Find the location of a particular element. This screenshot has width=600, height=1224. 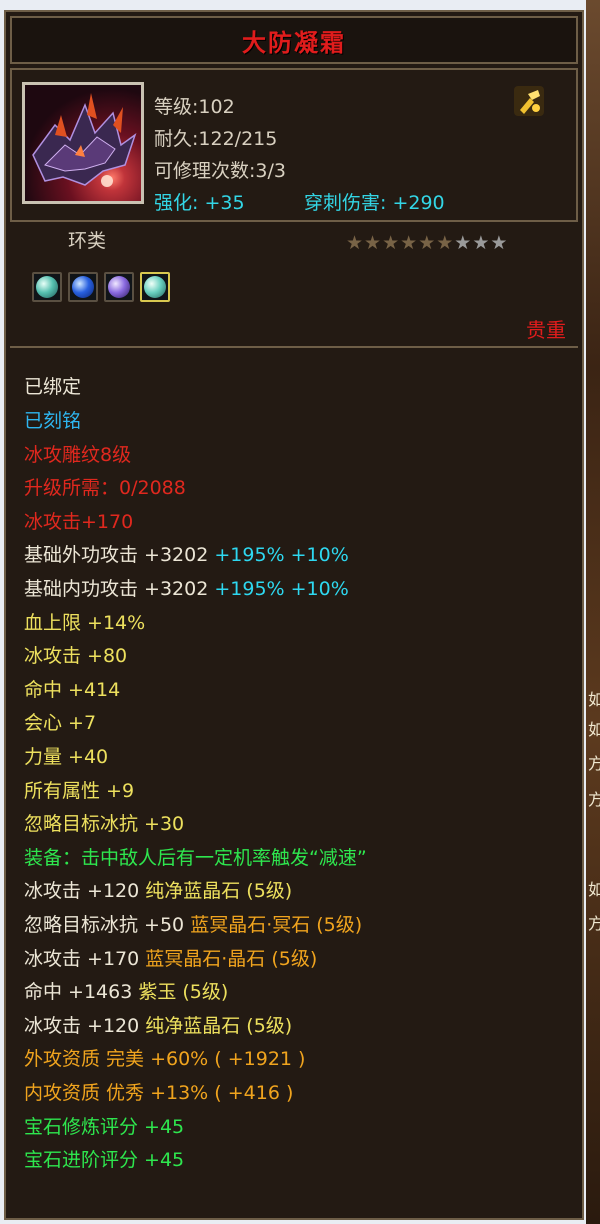

title-bar: 大防凝霜 is located at coordinates (294, 40).